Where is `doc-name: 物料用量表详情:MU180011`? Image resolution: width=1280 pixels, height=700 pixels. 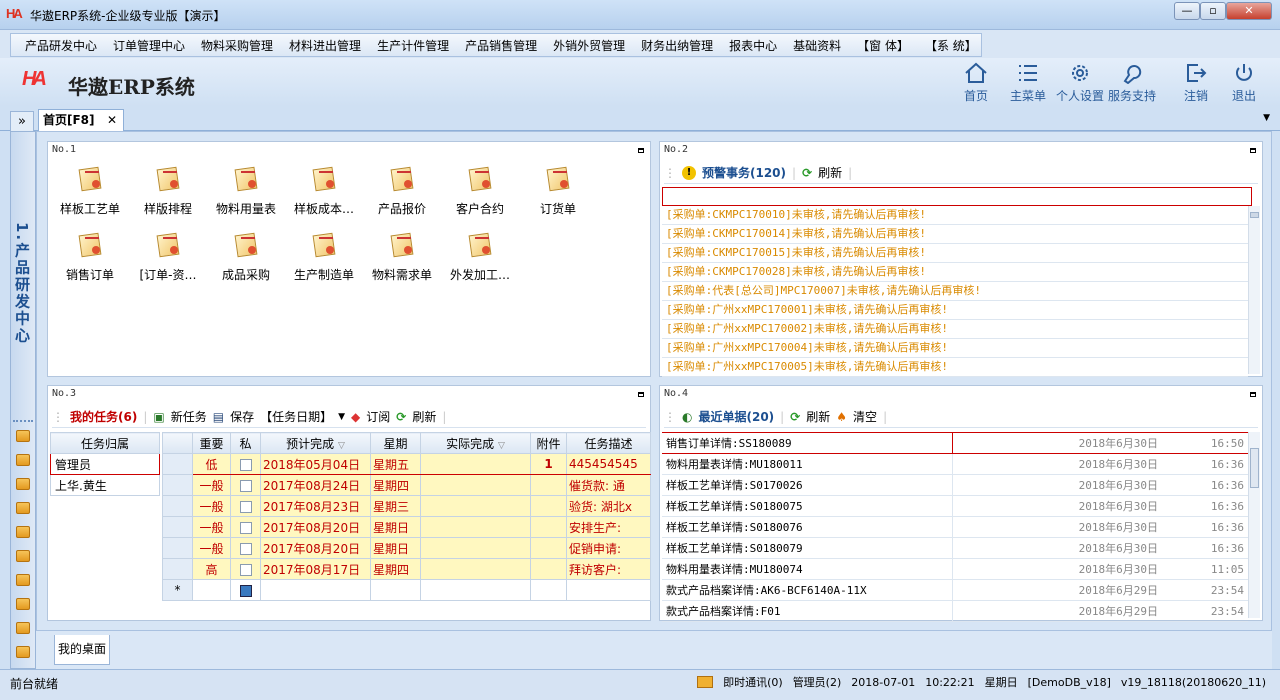
doc-name: 物料用量表详情:MU180011 is located at coordinates (807, 464).